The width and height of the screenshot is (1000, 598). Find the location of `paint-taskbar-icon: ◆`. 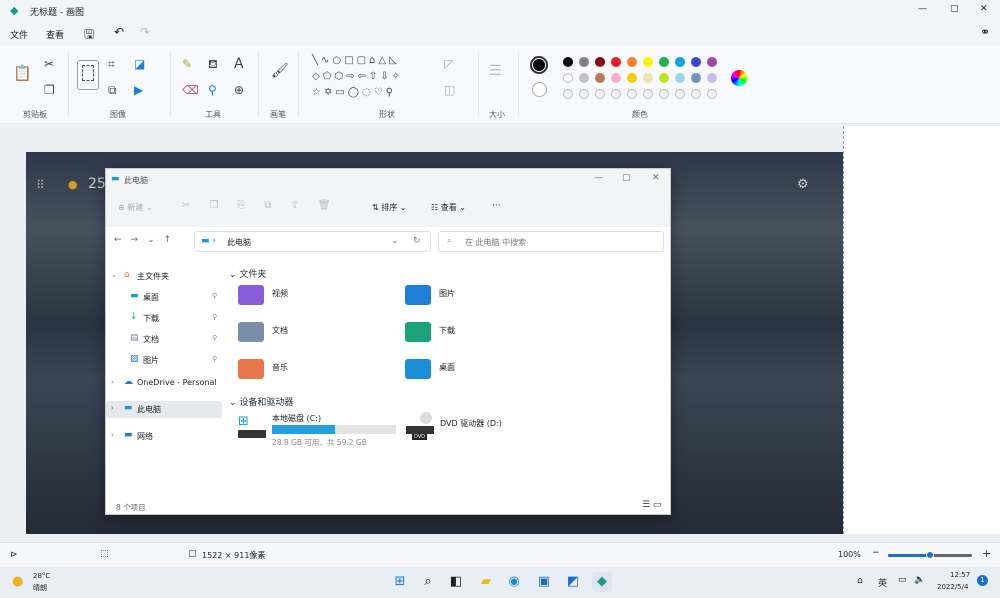

paint-taskbar-icon: ◆ is located at coordinates (602, 582).